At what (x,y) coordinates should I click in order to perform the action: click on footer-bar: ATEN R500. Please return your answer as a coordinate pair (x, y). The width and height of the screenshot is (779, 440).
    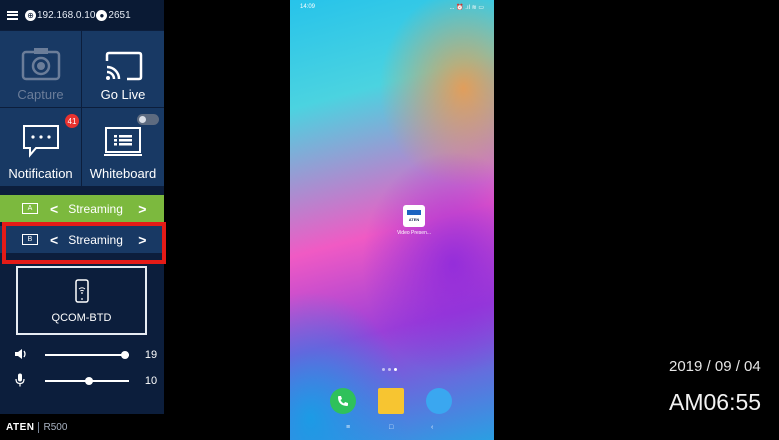
    Looking at the image, I should click on (82, 427).